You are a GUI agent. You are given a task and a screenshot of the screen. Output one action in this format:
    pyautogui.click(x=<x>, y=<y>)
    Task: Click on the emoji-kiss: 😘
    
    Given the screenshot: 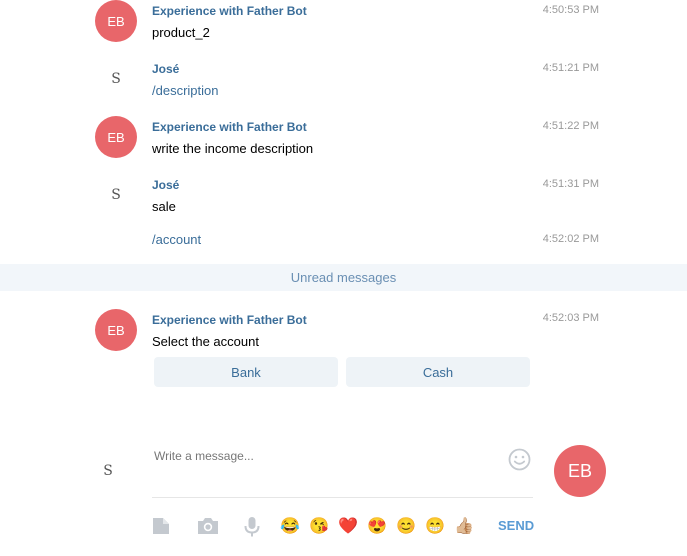 What is the action you would take?
    pyautogui.click(x=319, y=526)
    